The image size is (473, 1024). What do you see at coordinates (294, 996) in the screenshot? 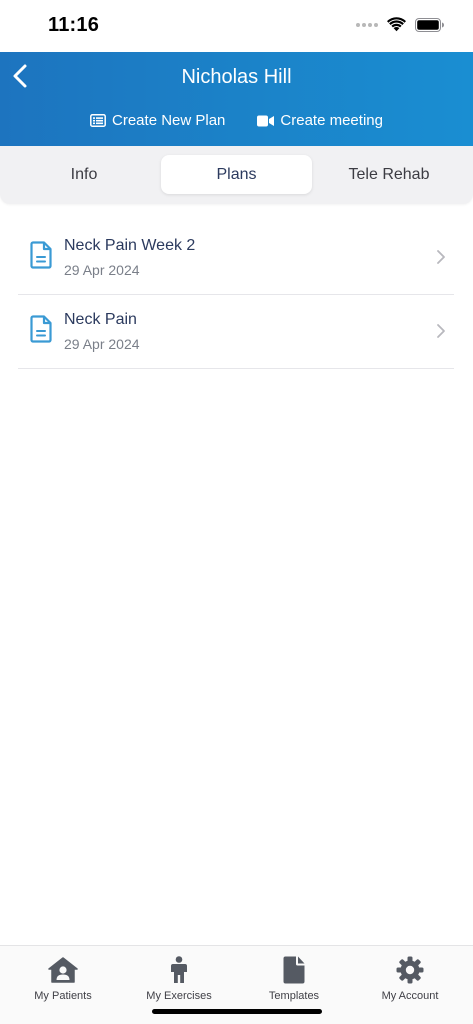
I see `tab-bar-label: Templates` at bounding box center [294, 996].